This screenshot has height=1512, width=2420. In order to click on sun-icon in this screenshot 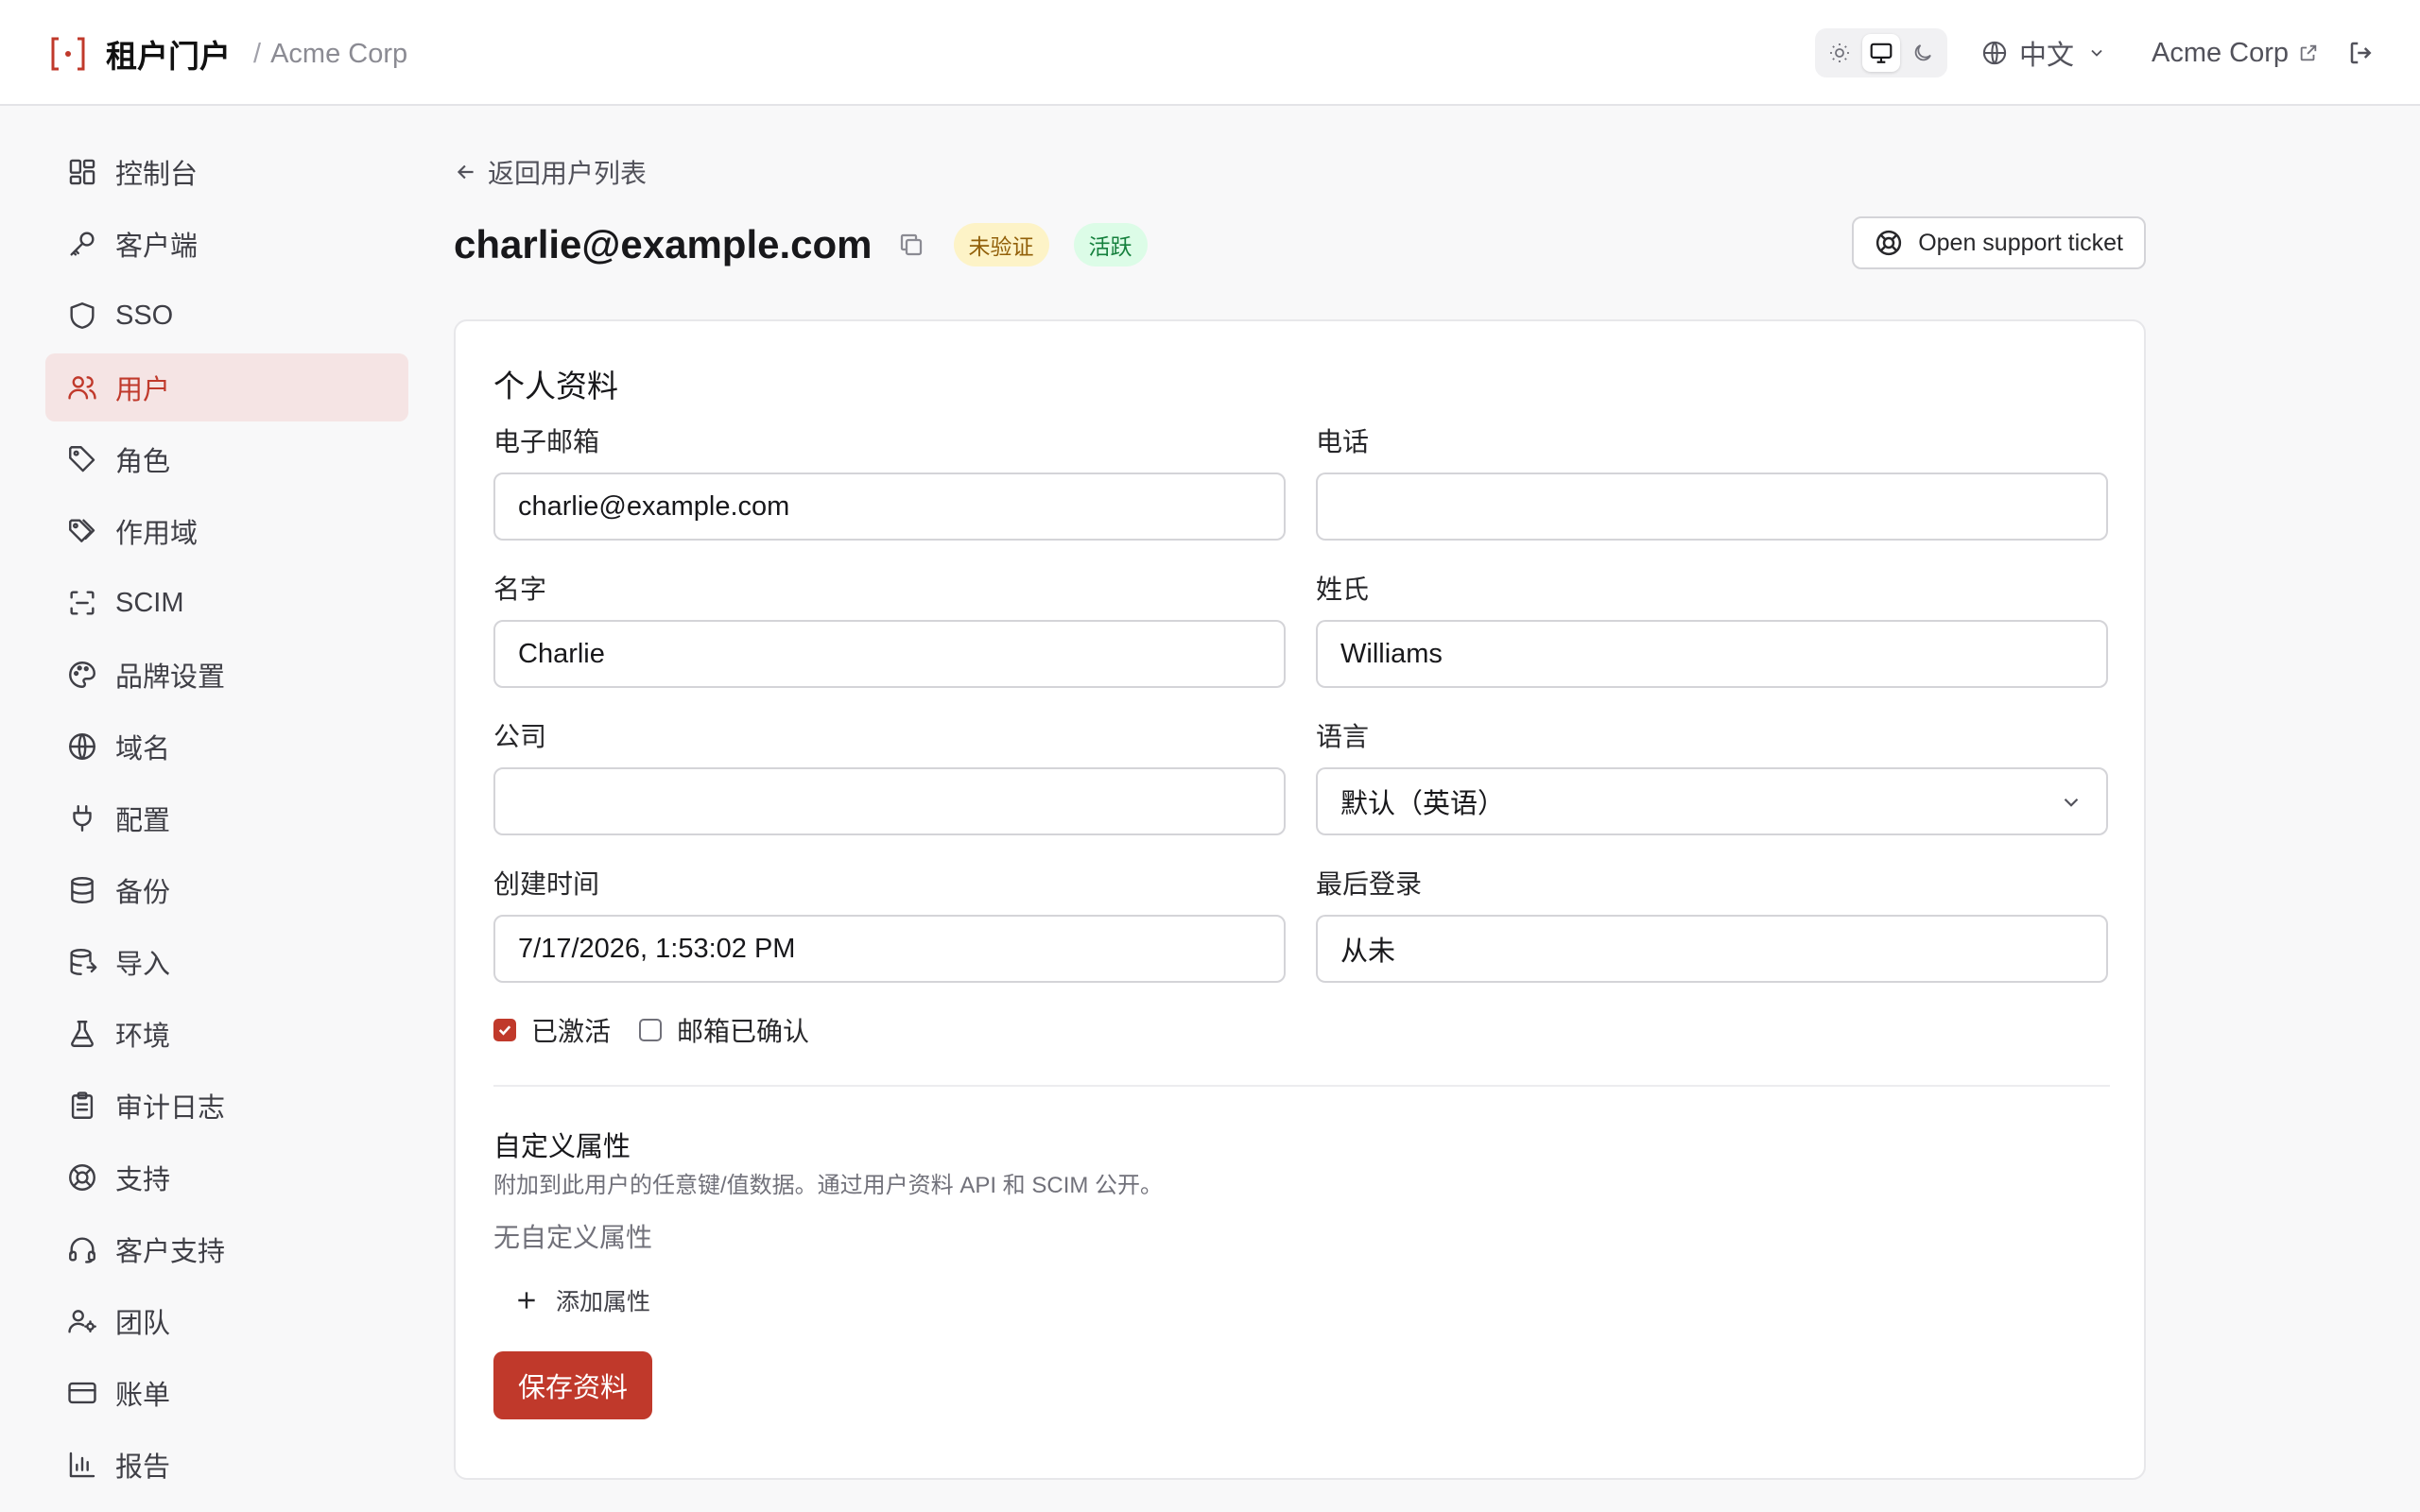, I will do `click(1839, 52)`.